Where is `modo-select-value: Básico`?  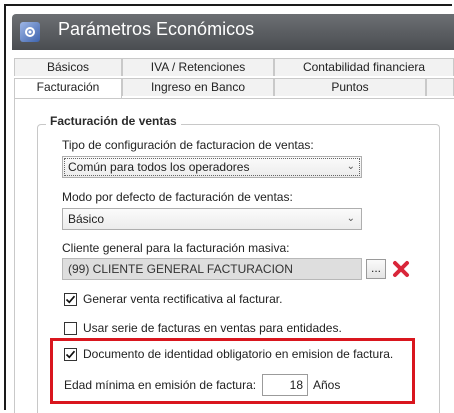 modo-select-value: Básico is located at coordinates (86, 219).